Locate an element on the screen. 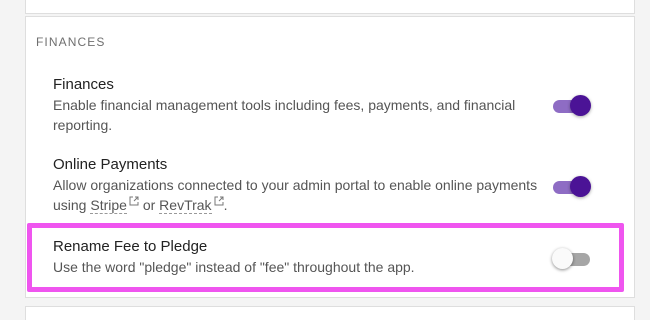  online-payments-toggle is located at coordinates (572, 187).